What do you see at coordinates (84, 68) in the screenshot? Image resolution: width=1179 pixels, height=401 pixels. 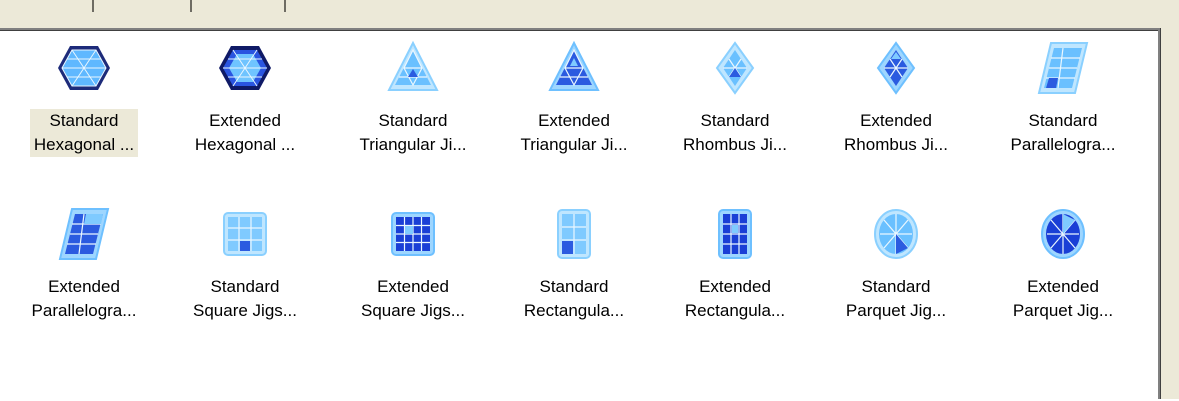 I see `hexagon-jigsaw-icon` at bounding box center [84, 68].